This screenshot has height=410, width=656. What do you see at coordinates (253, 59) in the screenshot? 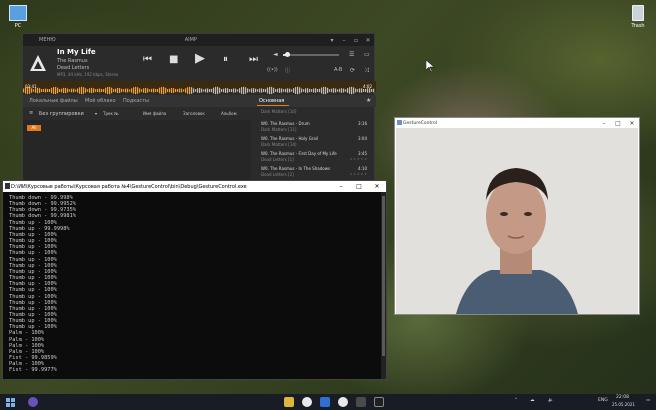
I see `next-track-icon: ⏭` at bounding box center [253, 59].